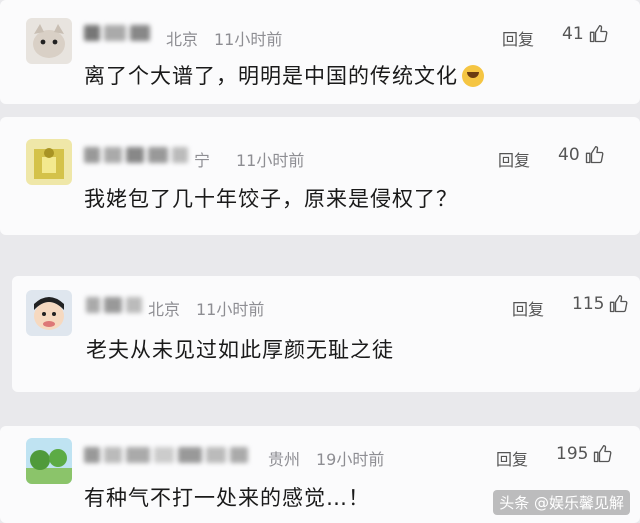  What do you see at coordinates (271, 199) in the screenshot?
I see `comment-text: 我姥包了几十年饺子，原来是侵权了？` at bounding box center [271, 199].